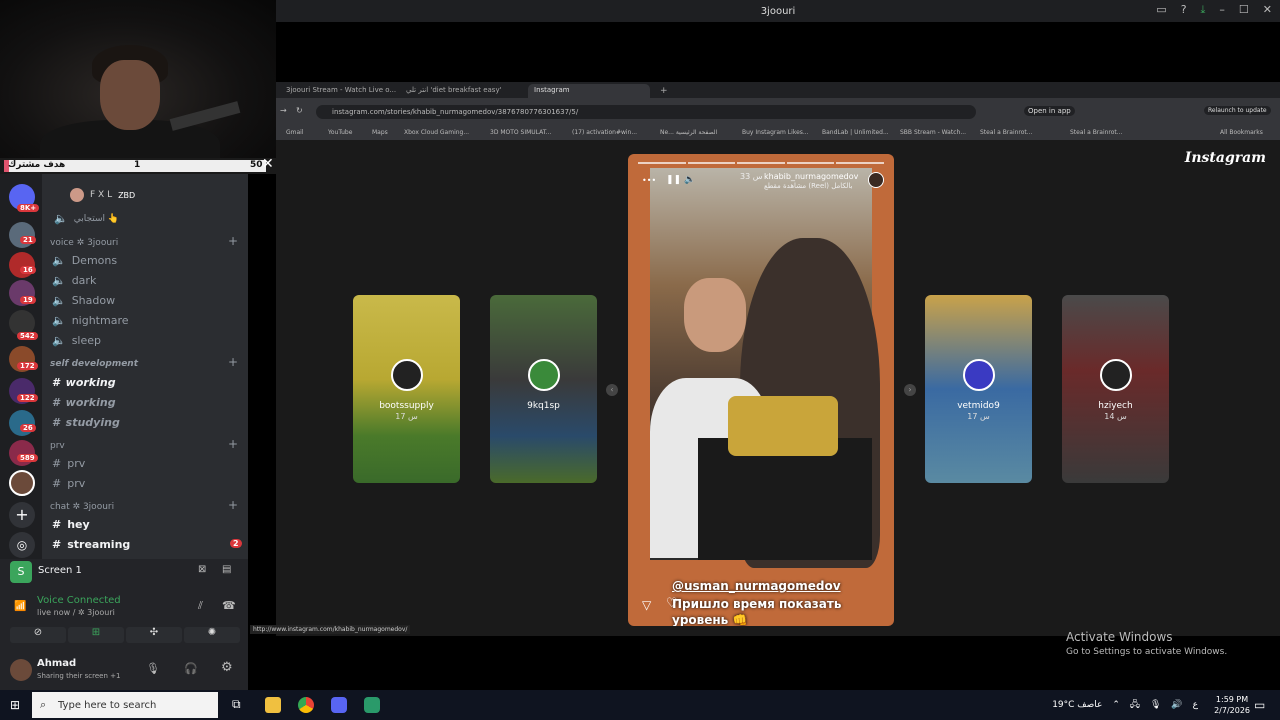 The height and width of the screenshot is (720, 1280). Describe the element at coordinates (1232, 705) in the screenshot. I see `clock: 1:59 PM 2/7/2026` at that location.